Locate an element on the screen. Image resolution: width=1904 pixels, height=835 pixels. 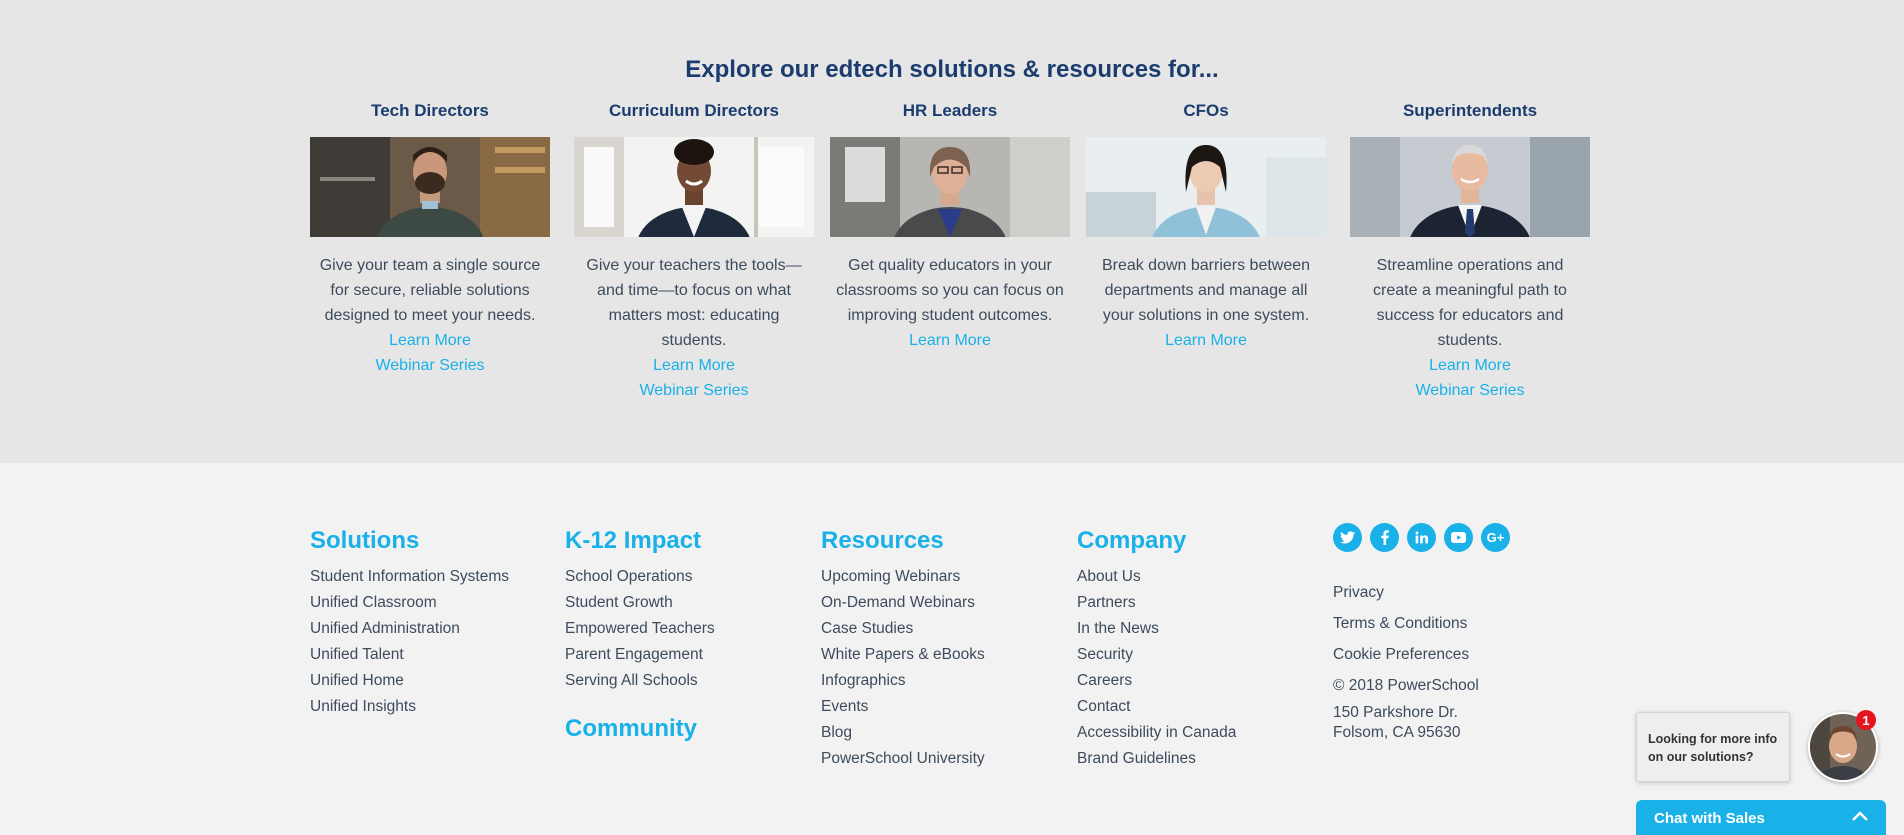
copyright-text: © 2018 PowerSchool is located at coordinates (1406, 685).